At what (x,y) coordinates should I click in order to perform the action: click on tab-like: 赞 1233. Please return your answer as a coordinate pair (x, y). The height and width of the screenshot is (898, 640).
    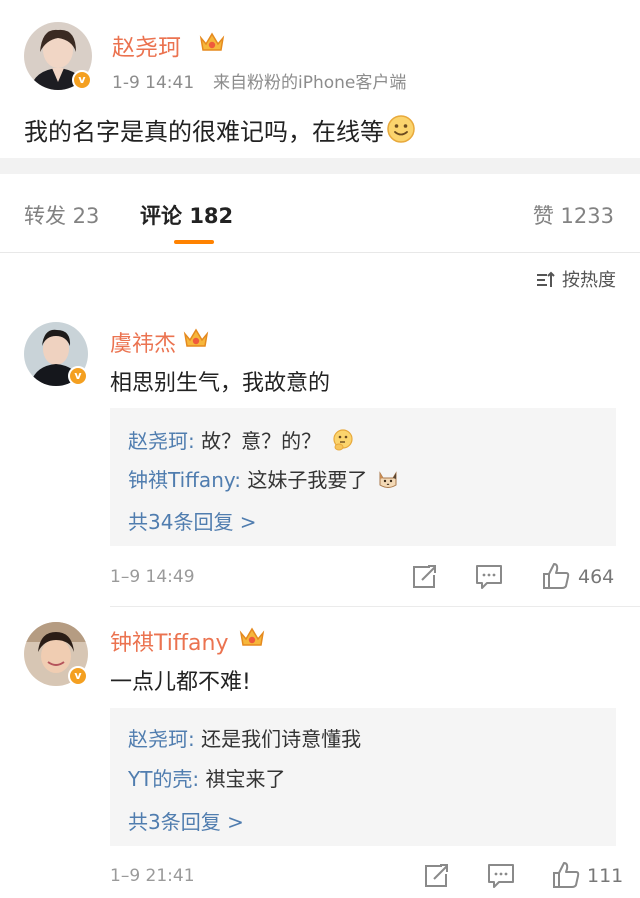
    Looking at the image, I should click on (573, 215).